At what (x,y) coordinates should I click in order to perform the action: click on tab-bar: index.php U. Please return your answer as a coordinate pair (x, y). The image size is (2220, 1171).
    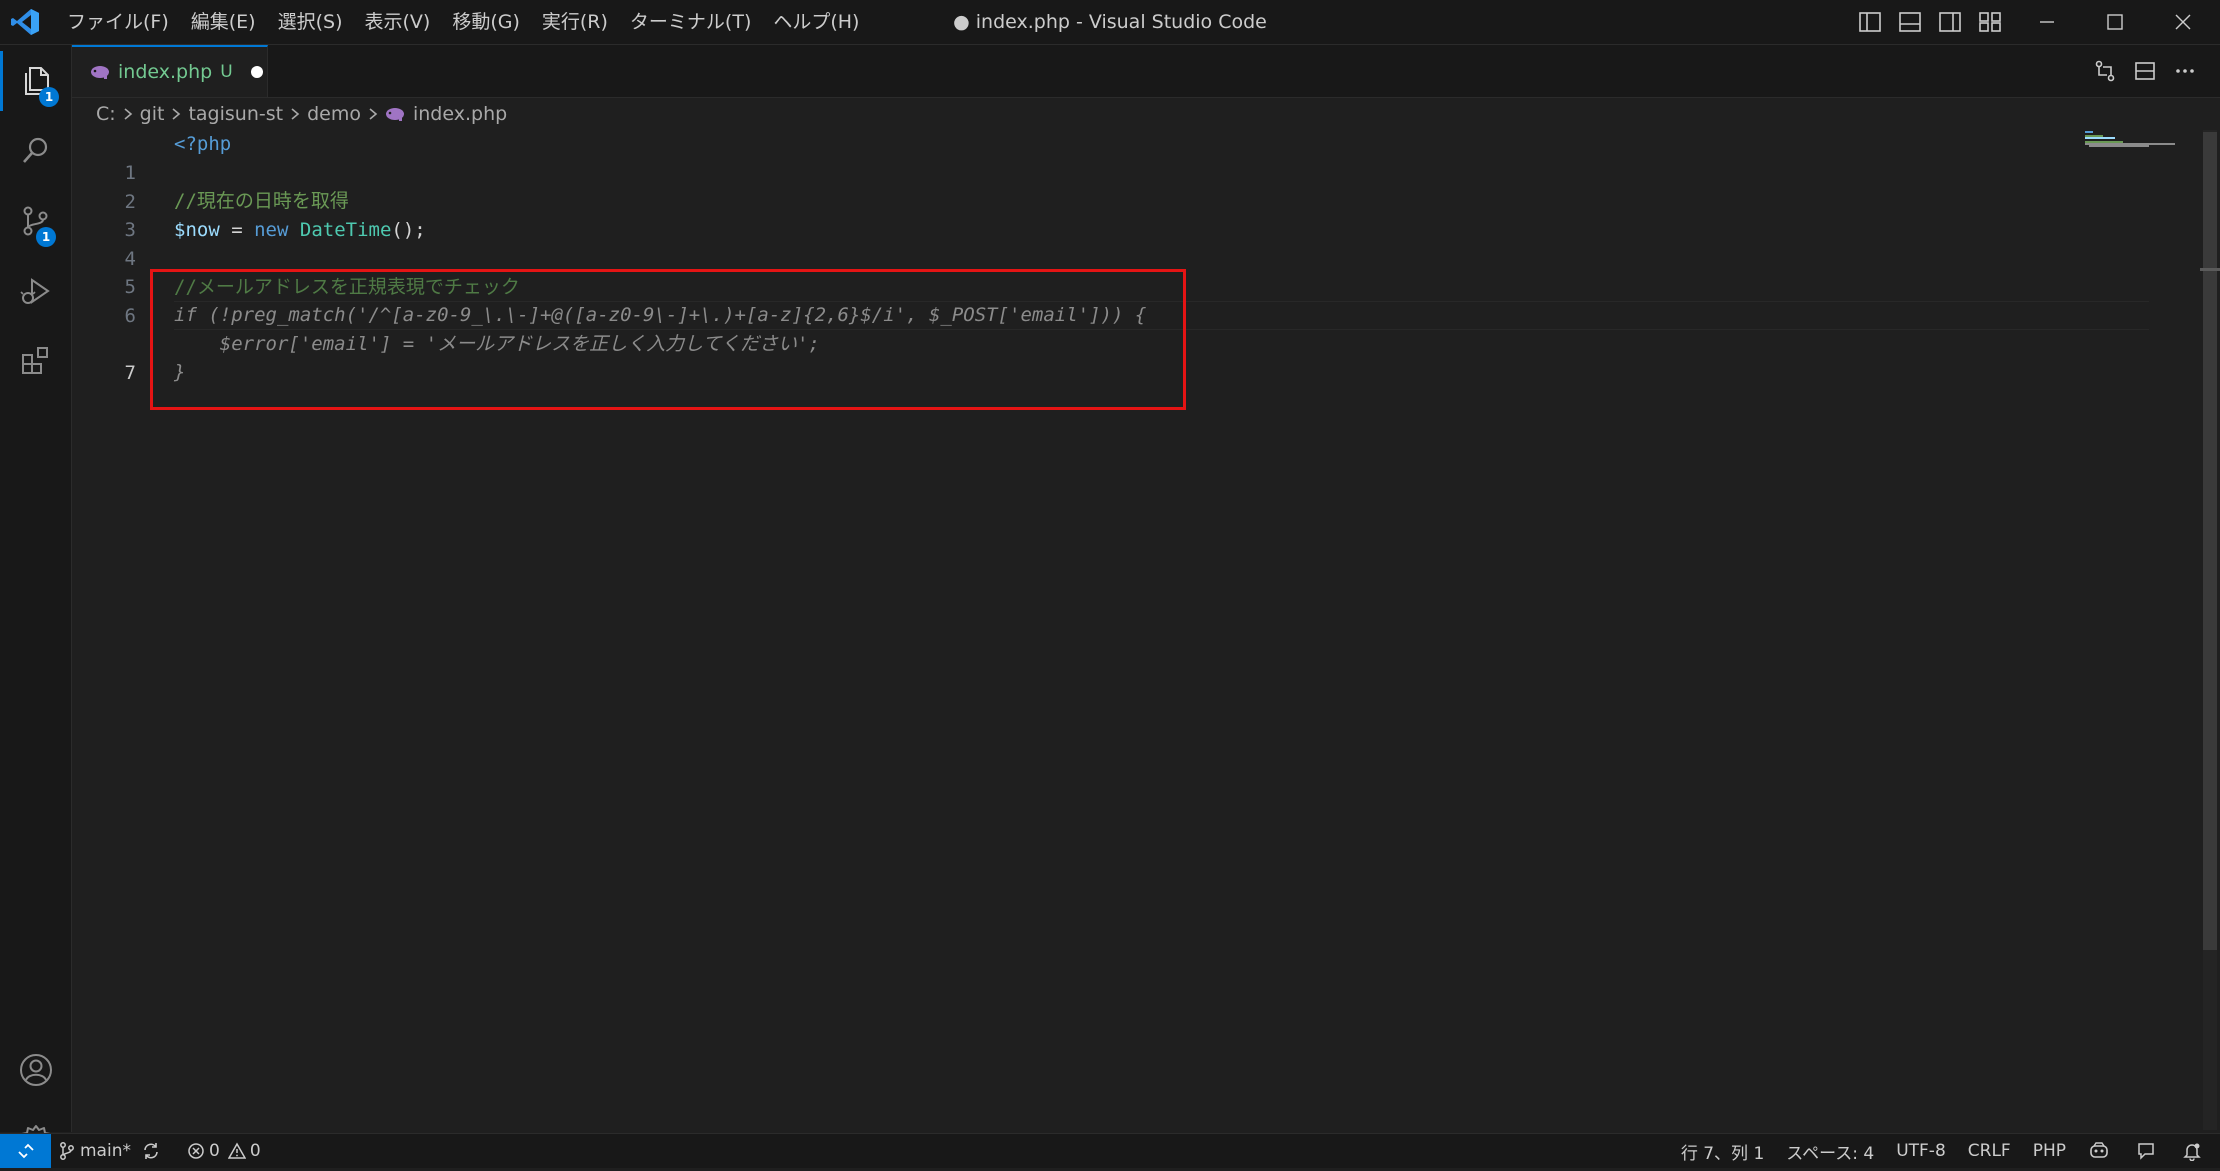
    Looking at the image, I should click on (1146, 71).